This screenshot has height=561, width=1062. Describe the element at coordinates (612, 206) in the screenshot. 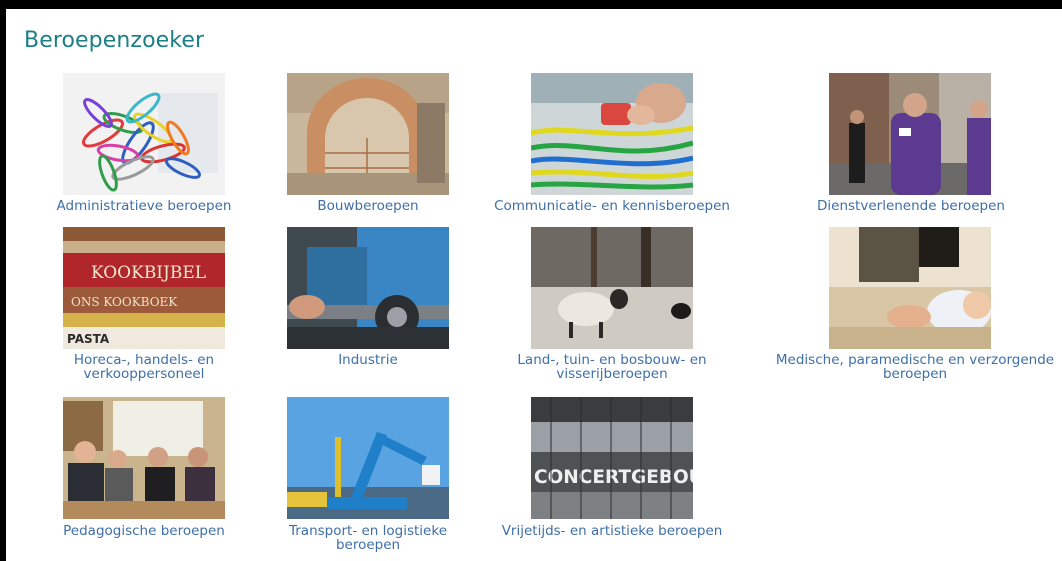

I see `category-label: Communicatie- en kennisberoepen` at that location.